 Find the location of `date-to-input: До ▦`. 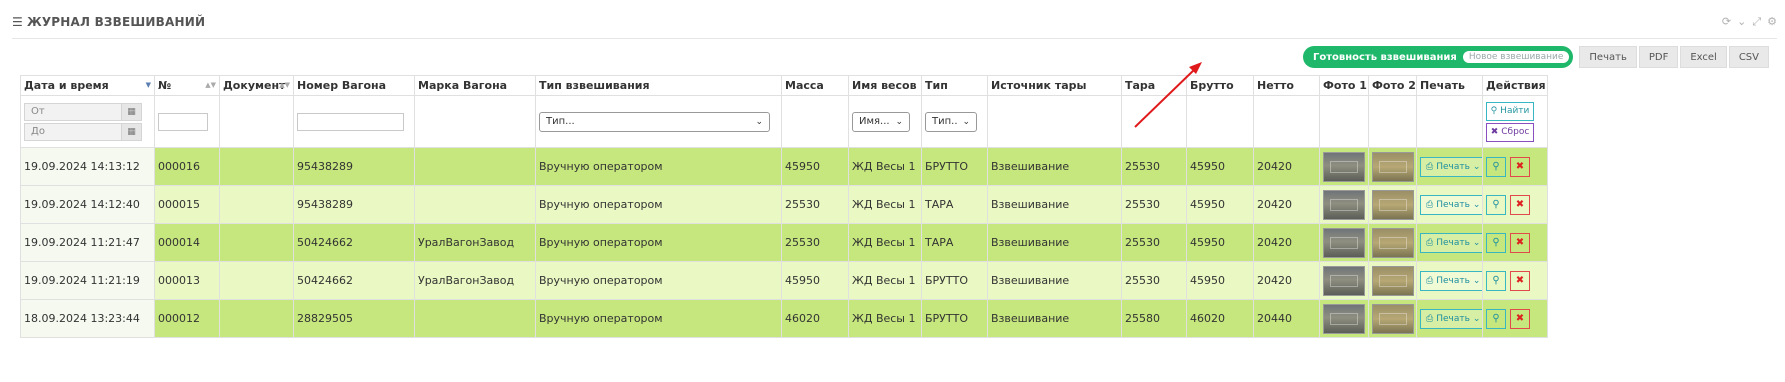

date-to-input: До ▦ is located at coordinates (83, 131).